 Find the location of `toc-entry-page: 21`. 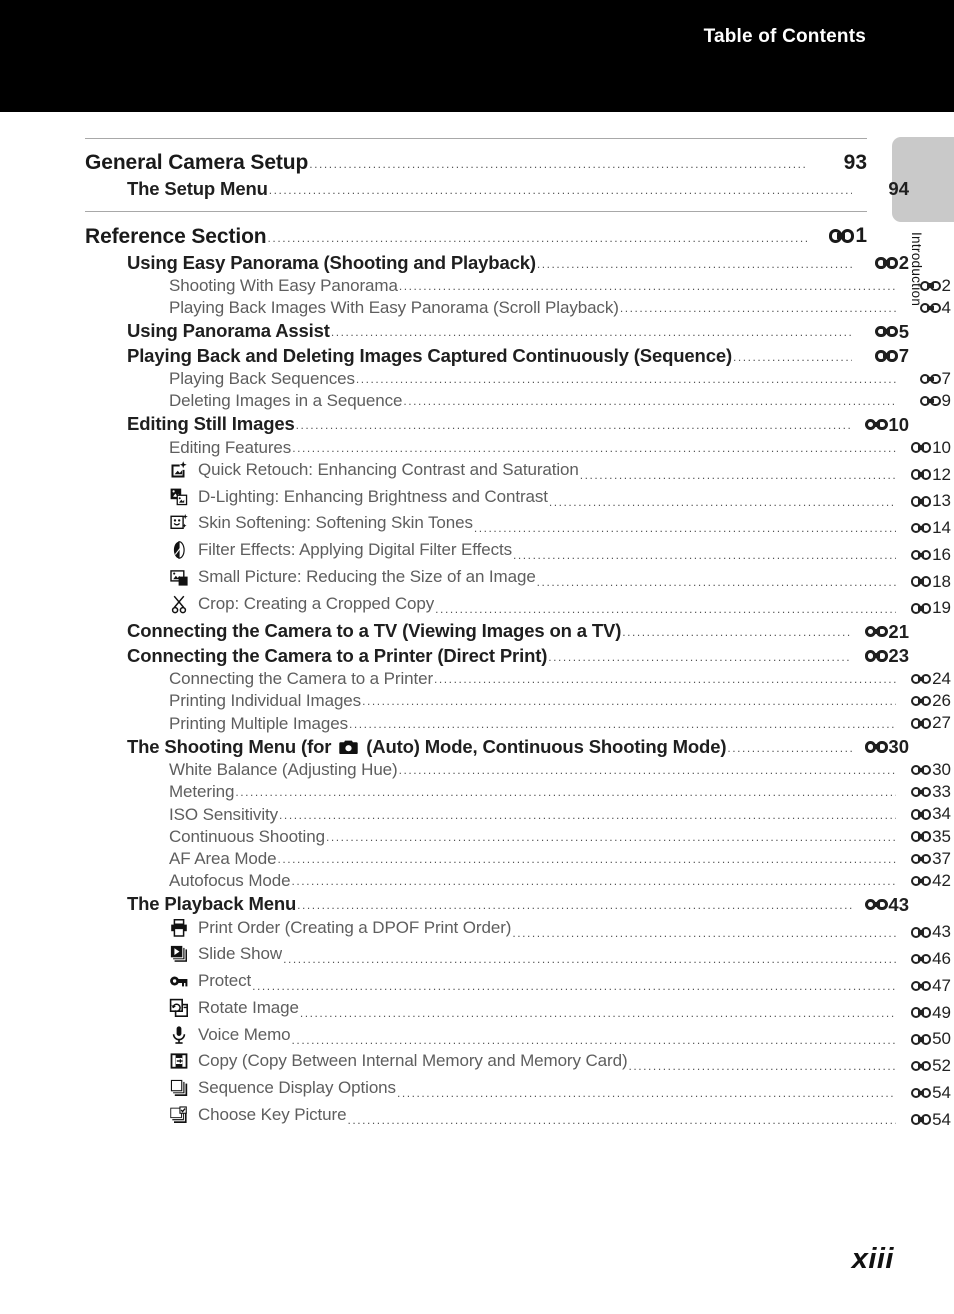

toc-entry-page: 21 is located at coordinates (881, 632).